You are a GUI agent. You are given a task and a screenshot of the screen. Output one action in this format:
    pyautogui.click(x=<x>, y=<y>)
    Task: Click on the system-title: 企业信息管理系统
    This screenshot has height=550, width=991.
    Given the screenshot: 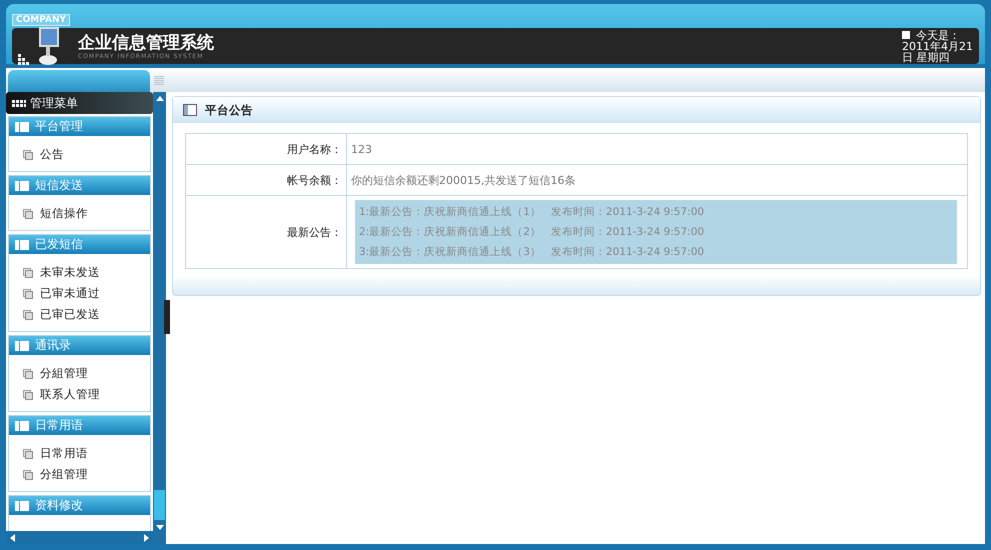 What is the action you would take?
    pyautogui.click(x=146, y=42)
    